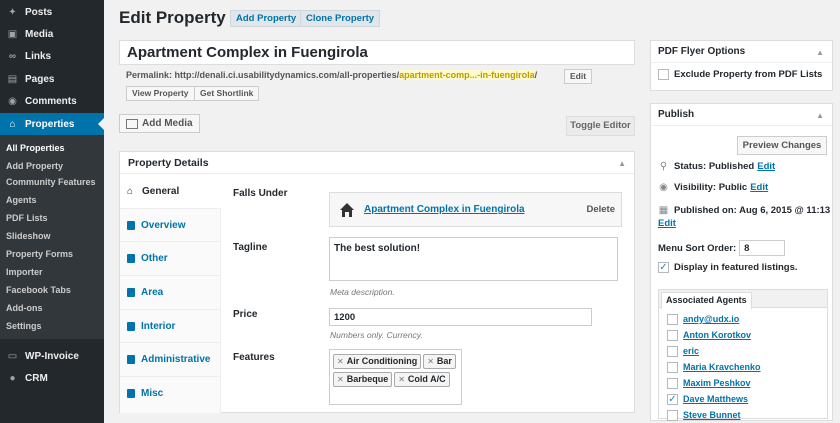 The image size is (840, 423). What do you see at coordinates (578, 76) in the screenshot?
I see `edit-permalink-button: Edit` at bounding box center [578, 76].